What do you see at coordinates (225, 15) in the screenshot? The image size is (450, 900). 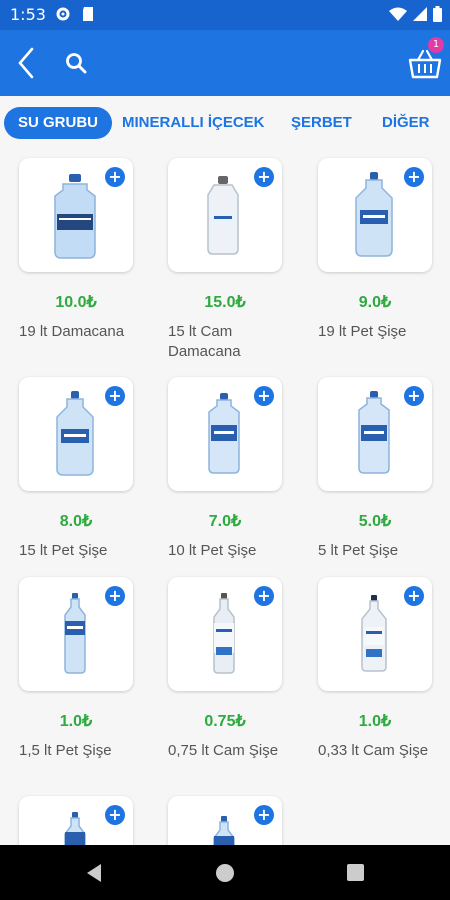 I see `status-bar: 1:53` at bounding box center [225, 15].